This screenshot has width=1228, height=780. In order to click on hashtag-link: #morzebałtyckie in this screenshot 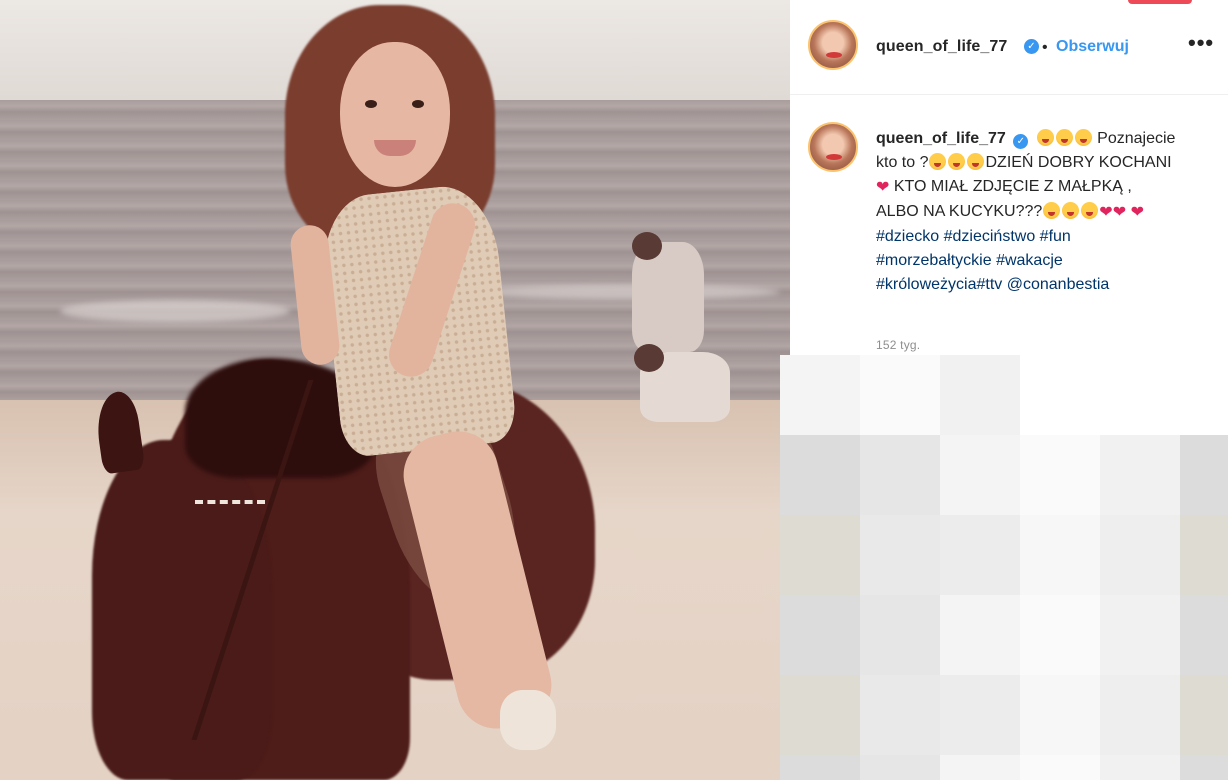, I will do `click(934, 260)`.